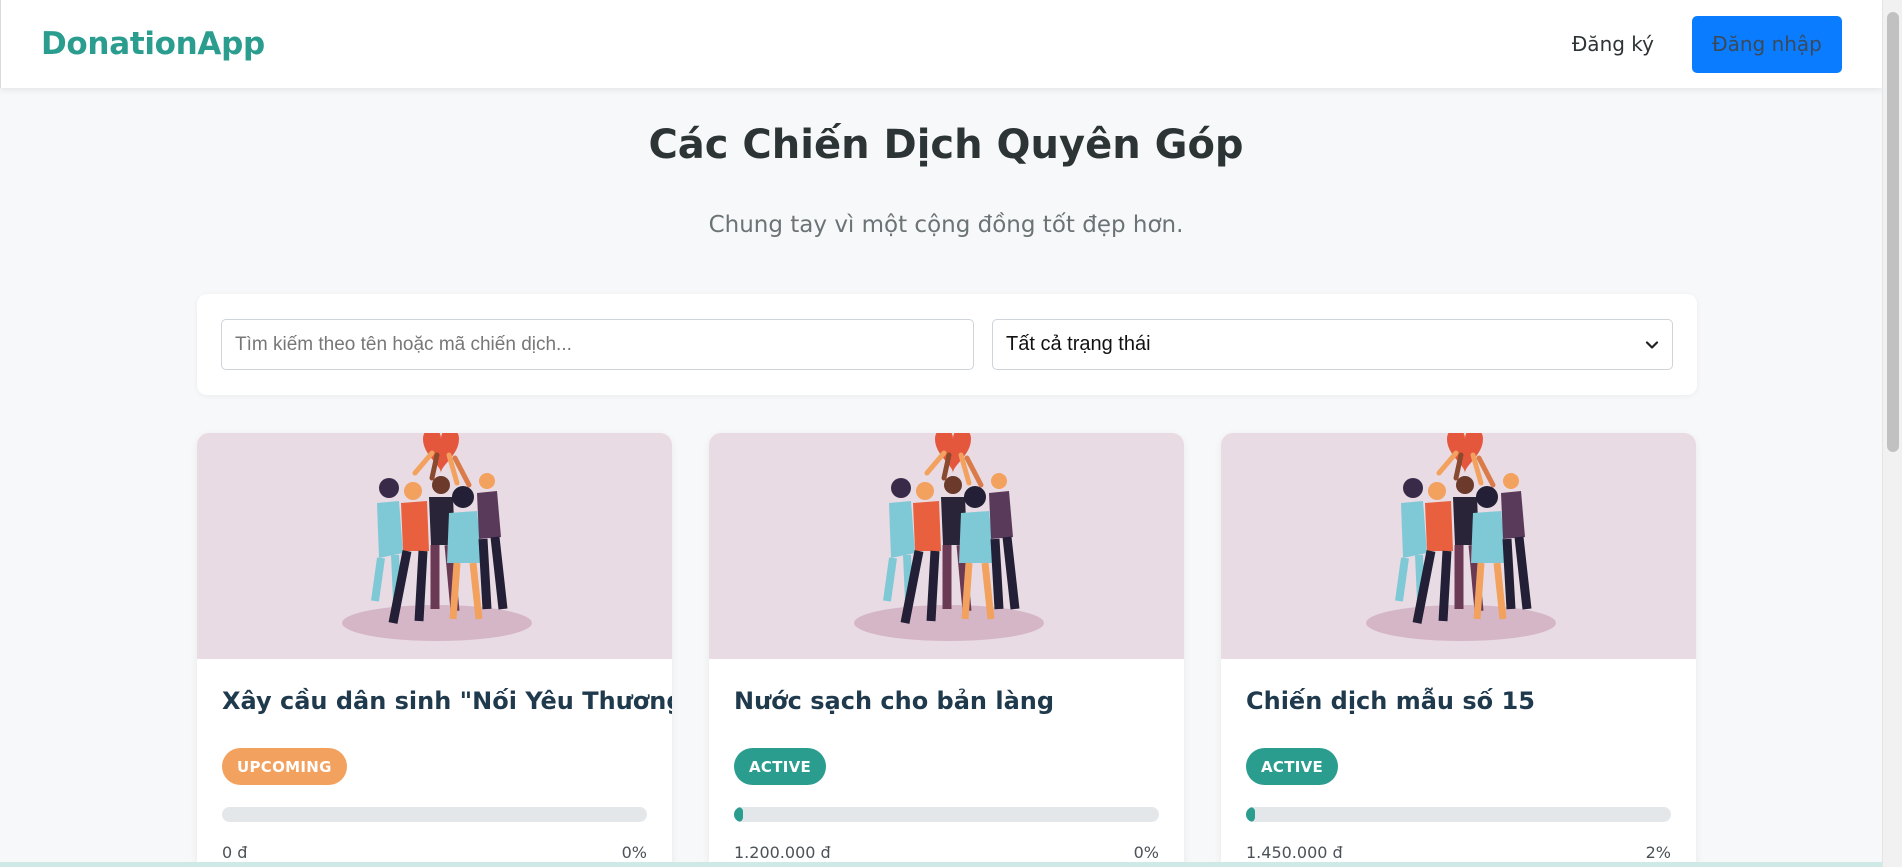 The height and width of the screenshot is (867, 1902). Describe the element at coordinates (1390, 701) in the screenshot. I see `campaign-title: Chiến dịch mẫu số 15` at that location.